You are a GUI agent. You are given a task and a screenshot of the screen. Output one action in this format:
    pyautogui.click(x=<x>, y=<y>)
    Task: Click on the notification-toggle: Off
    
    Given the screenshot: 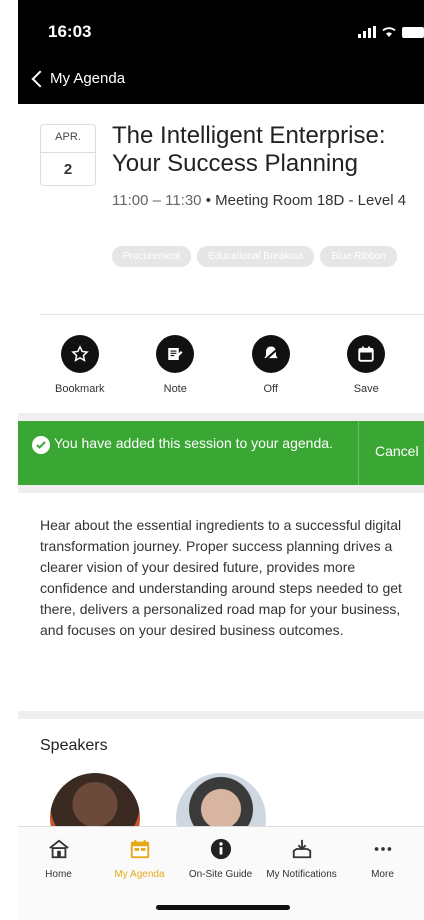 What is the action you would take?
    pyautogui.click(x=271, y=374)
    